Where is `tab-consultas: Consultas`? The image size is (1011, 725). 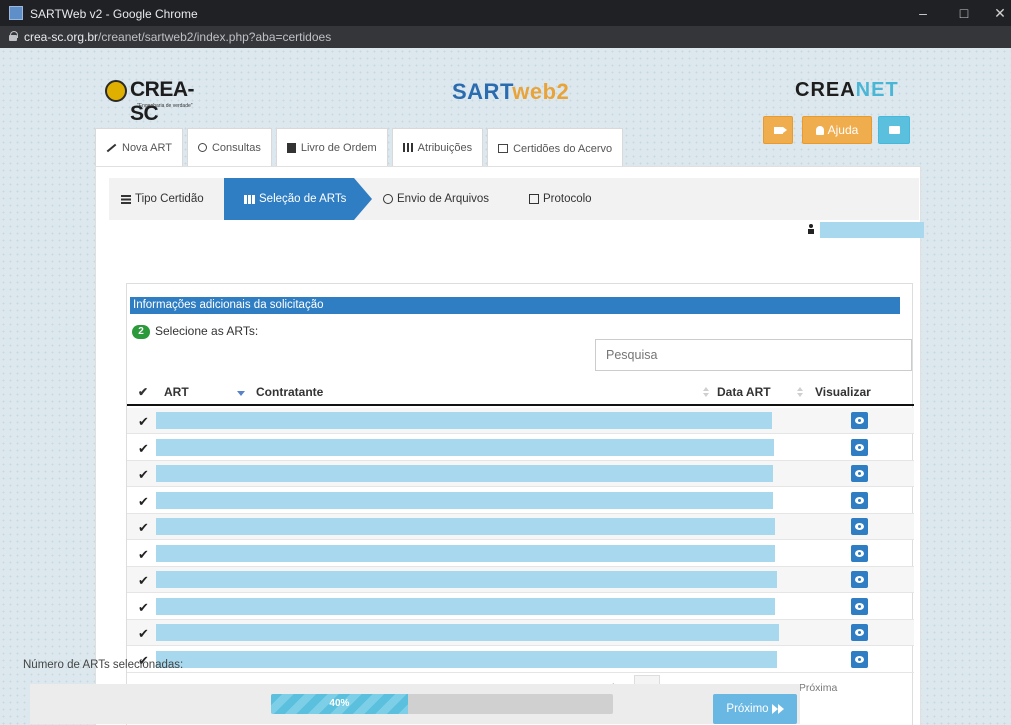 tab-consultas: Consultas is located at coordinates (229, 147).